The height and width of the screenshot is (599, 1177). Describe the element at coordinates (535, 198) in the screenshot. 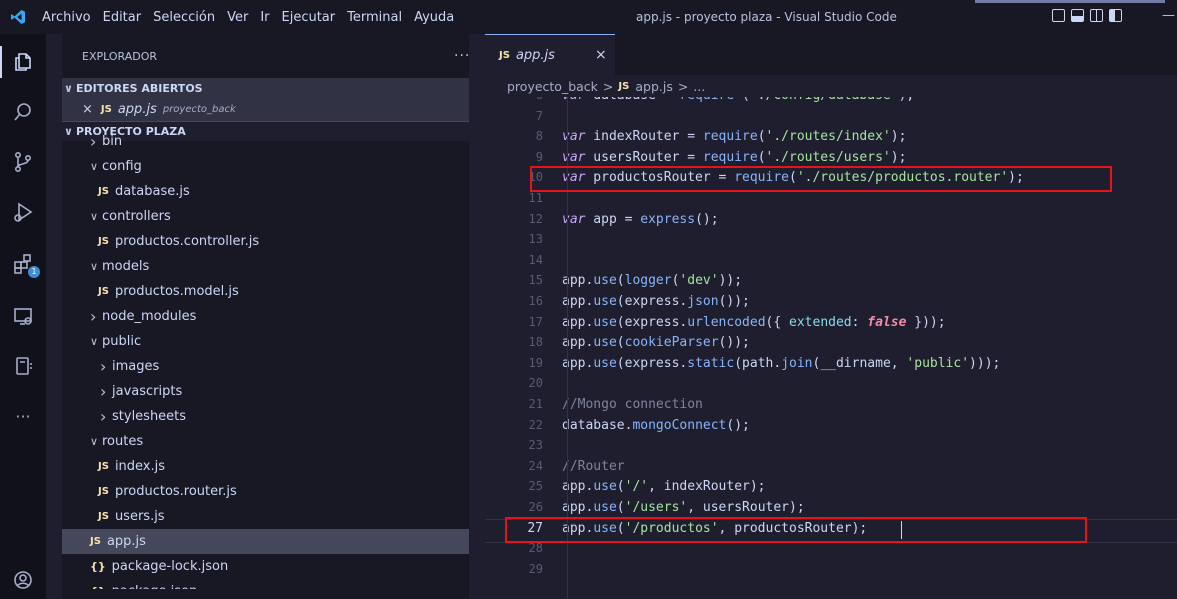

I see `line-number: 11` at that location.